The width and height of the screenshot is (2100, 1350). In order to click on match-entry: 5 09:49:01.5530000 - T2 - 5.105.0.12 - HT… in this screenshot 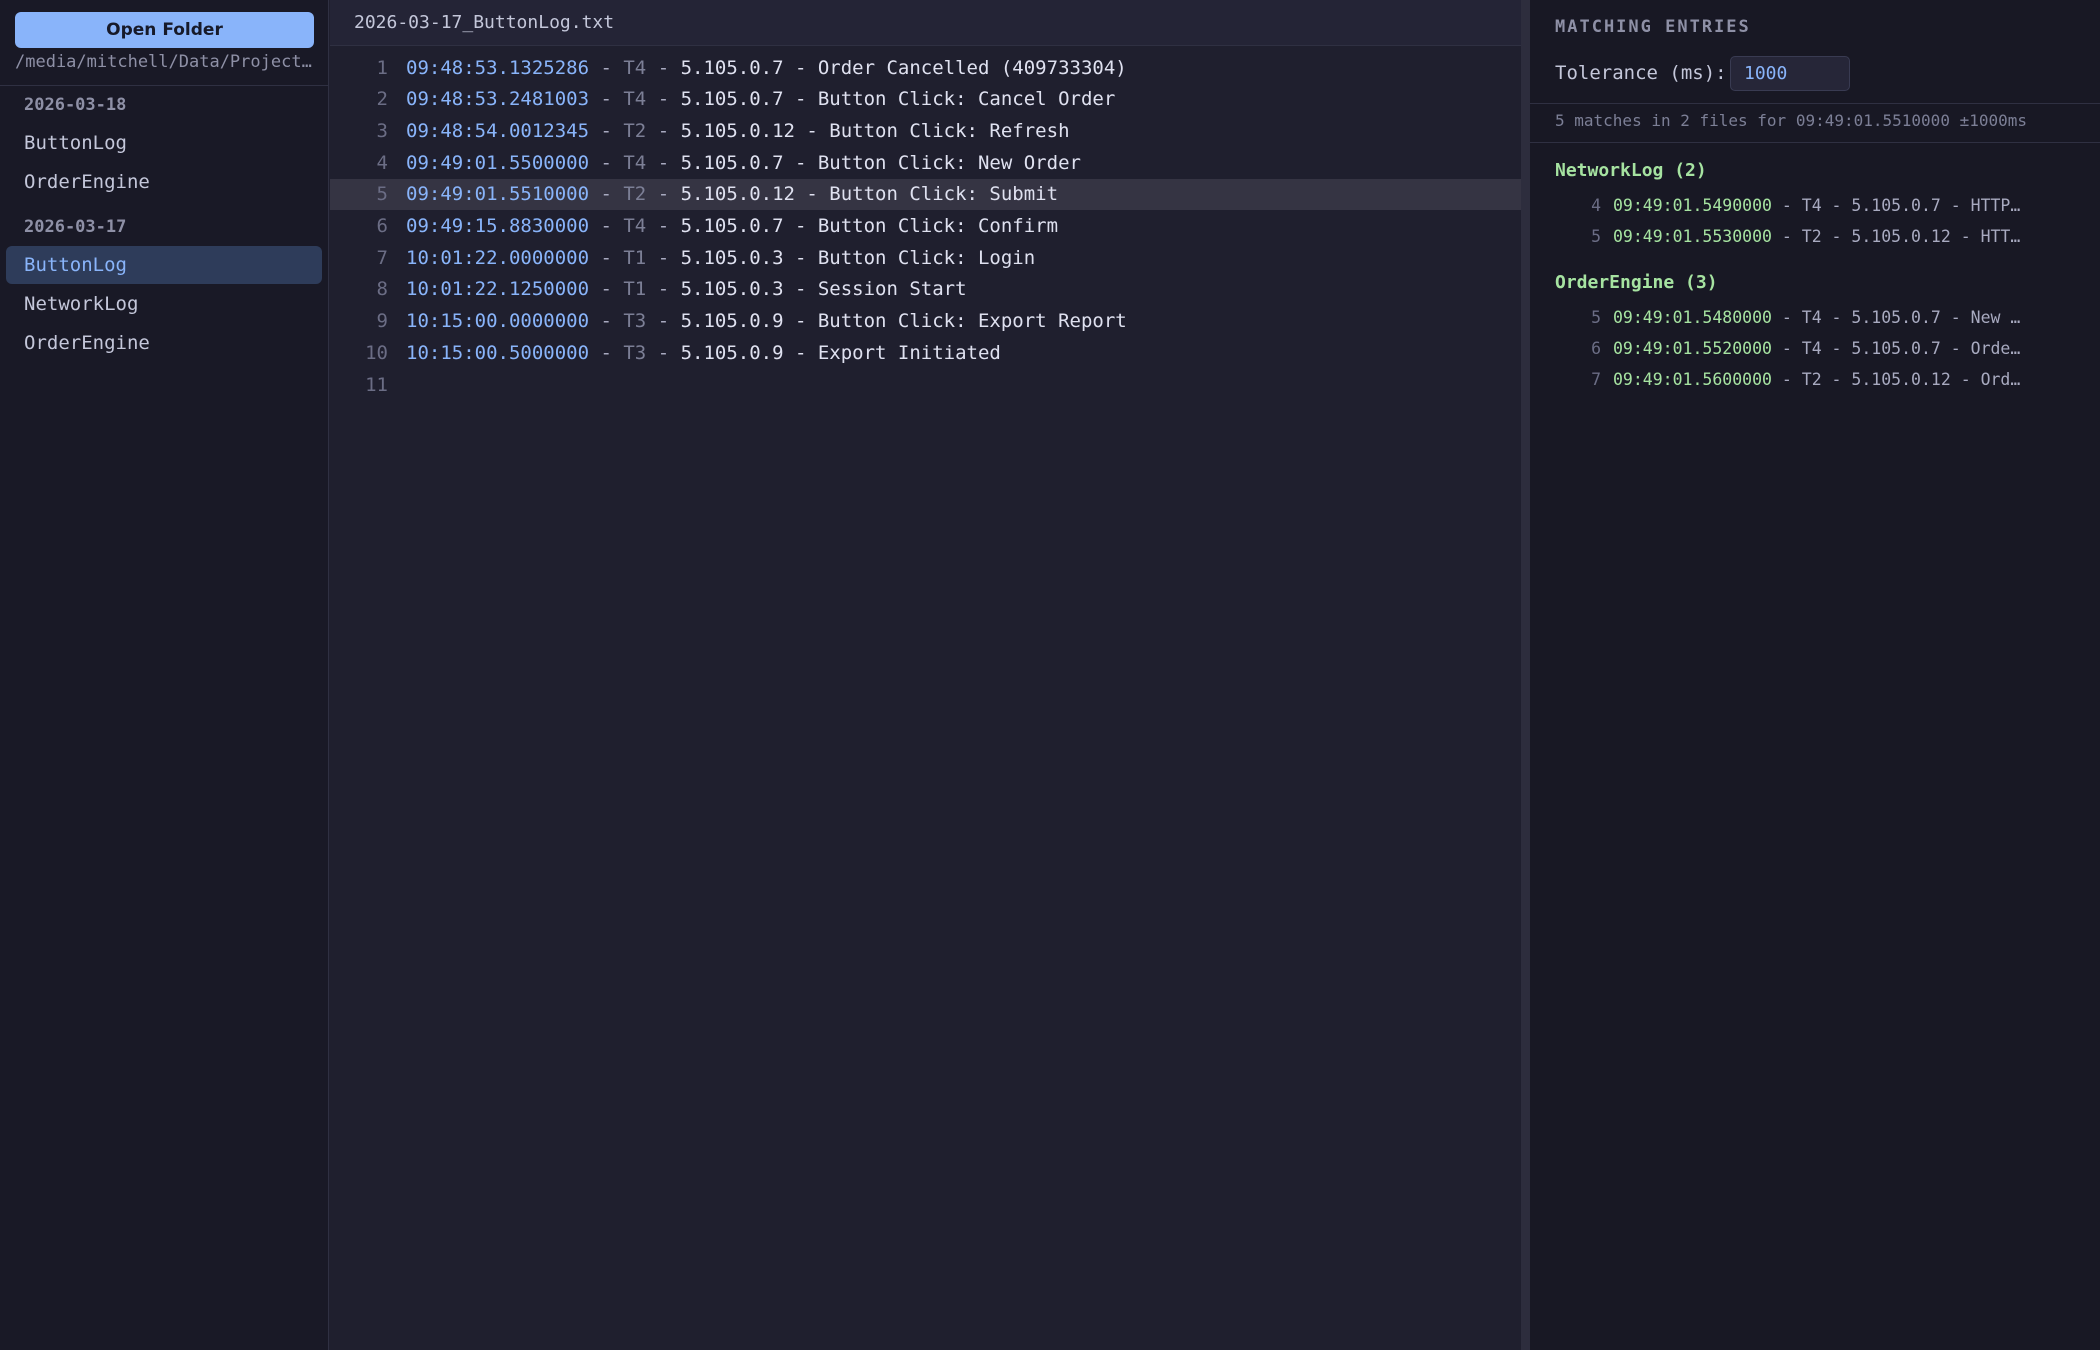, I will do `click(1815, 236)`.